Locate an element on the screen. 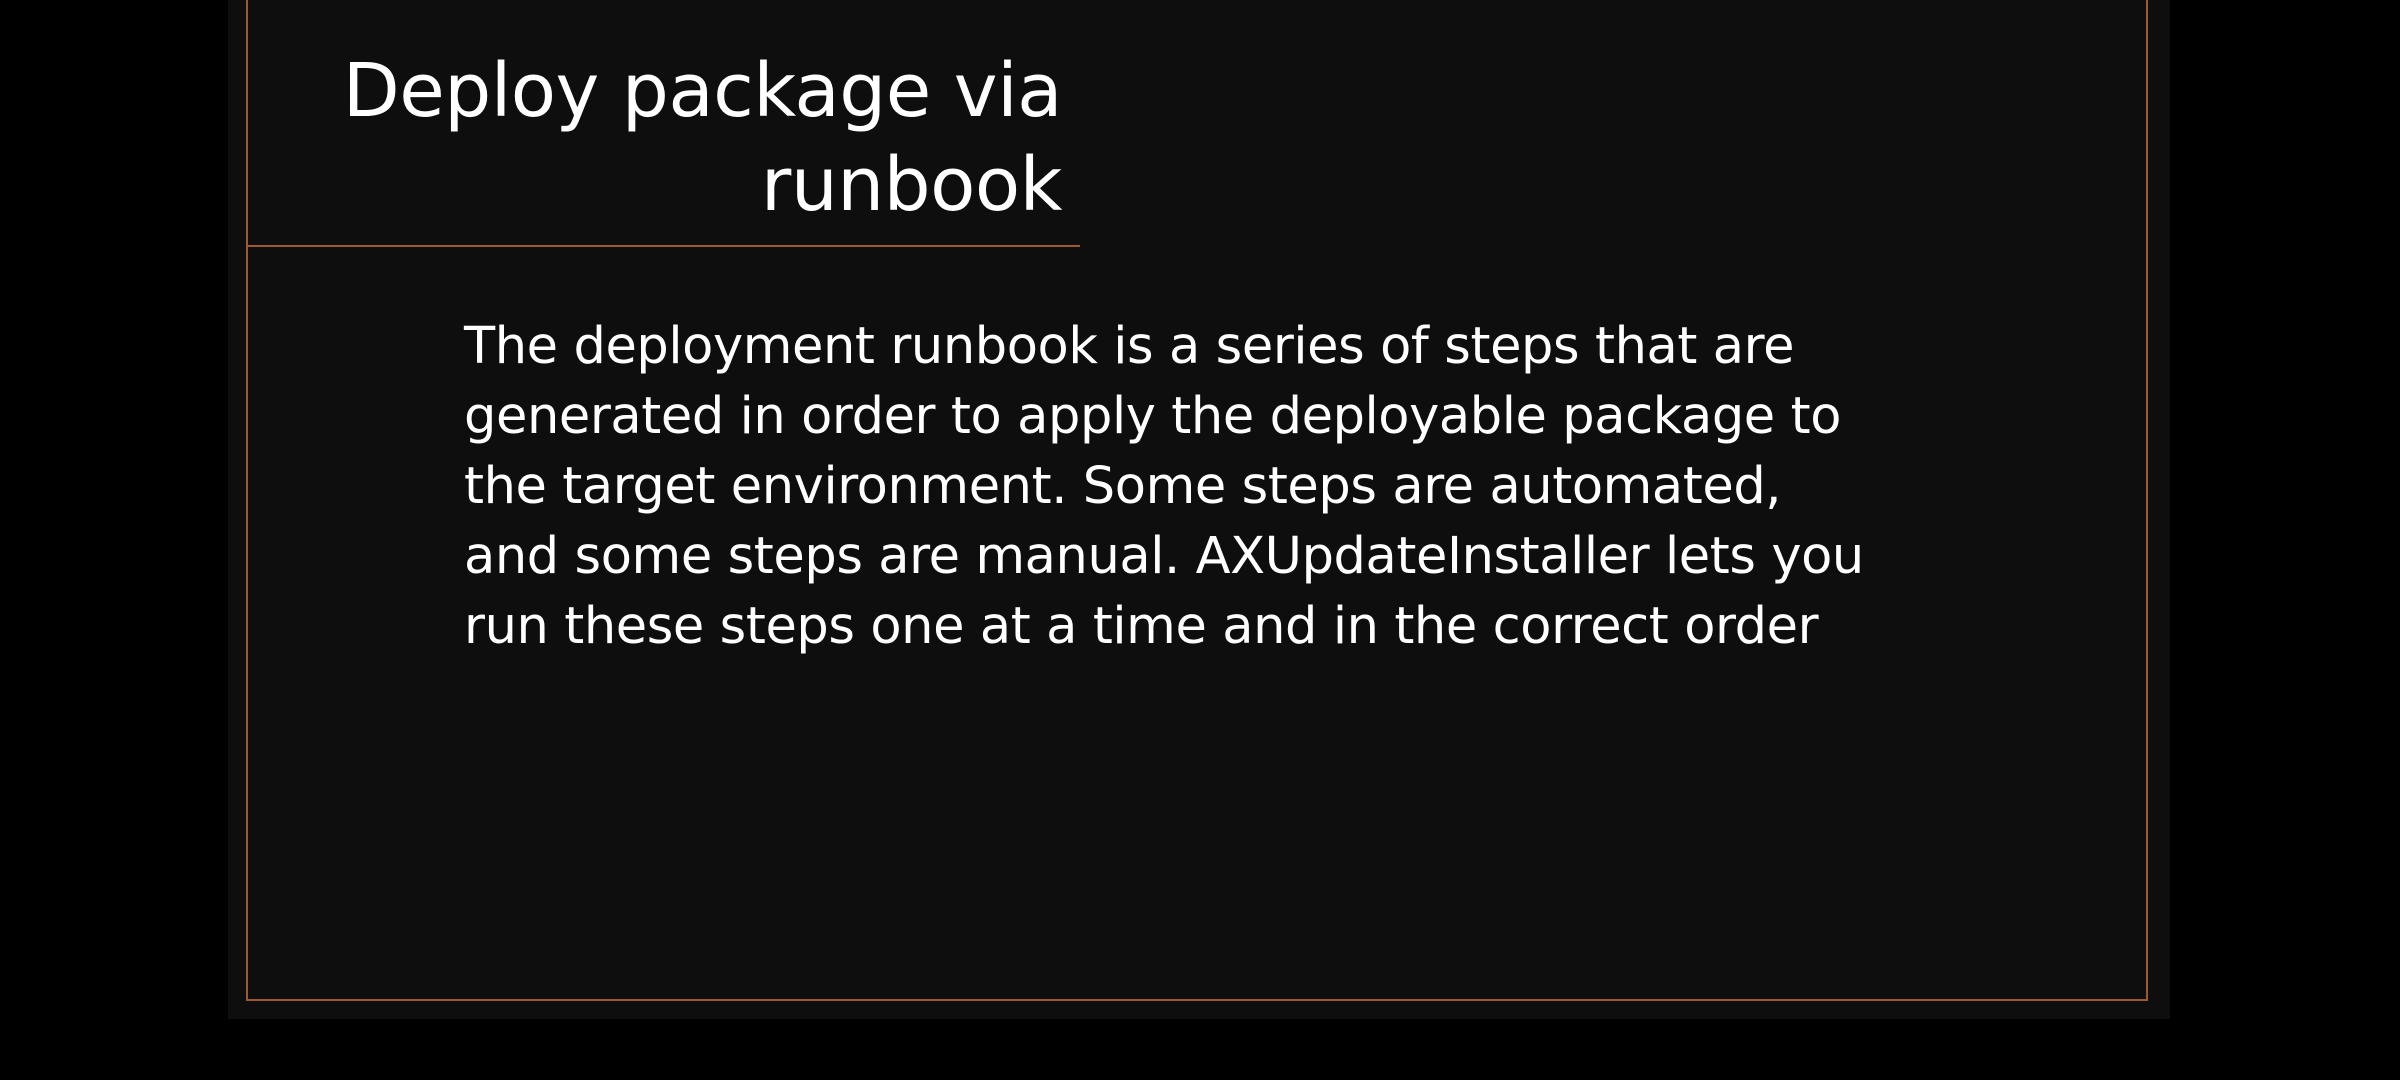  slide-title-line-1: Deploy package via is located at coordinates (702, 91).